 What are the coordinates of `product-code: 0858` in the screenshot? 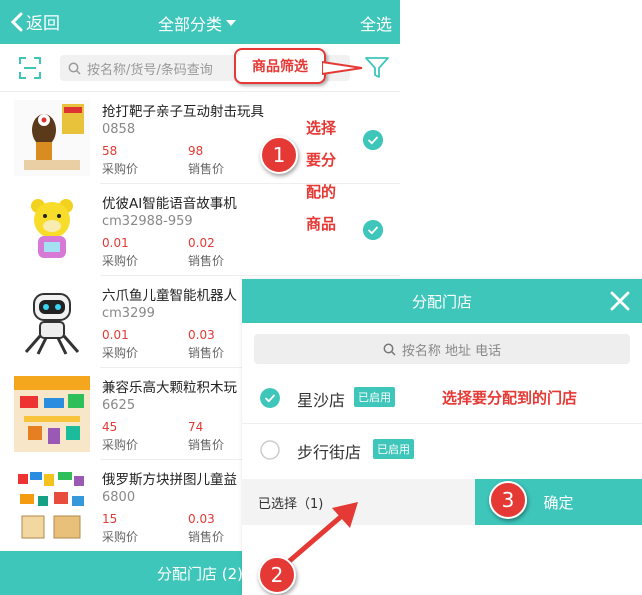 It's located at (119, 129).